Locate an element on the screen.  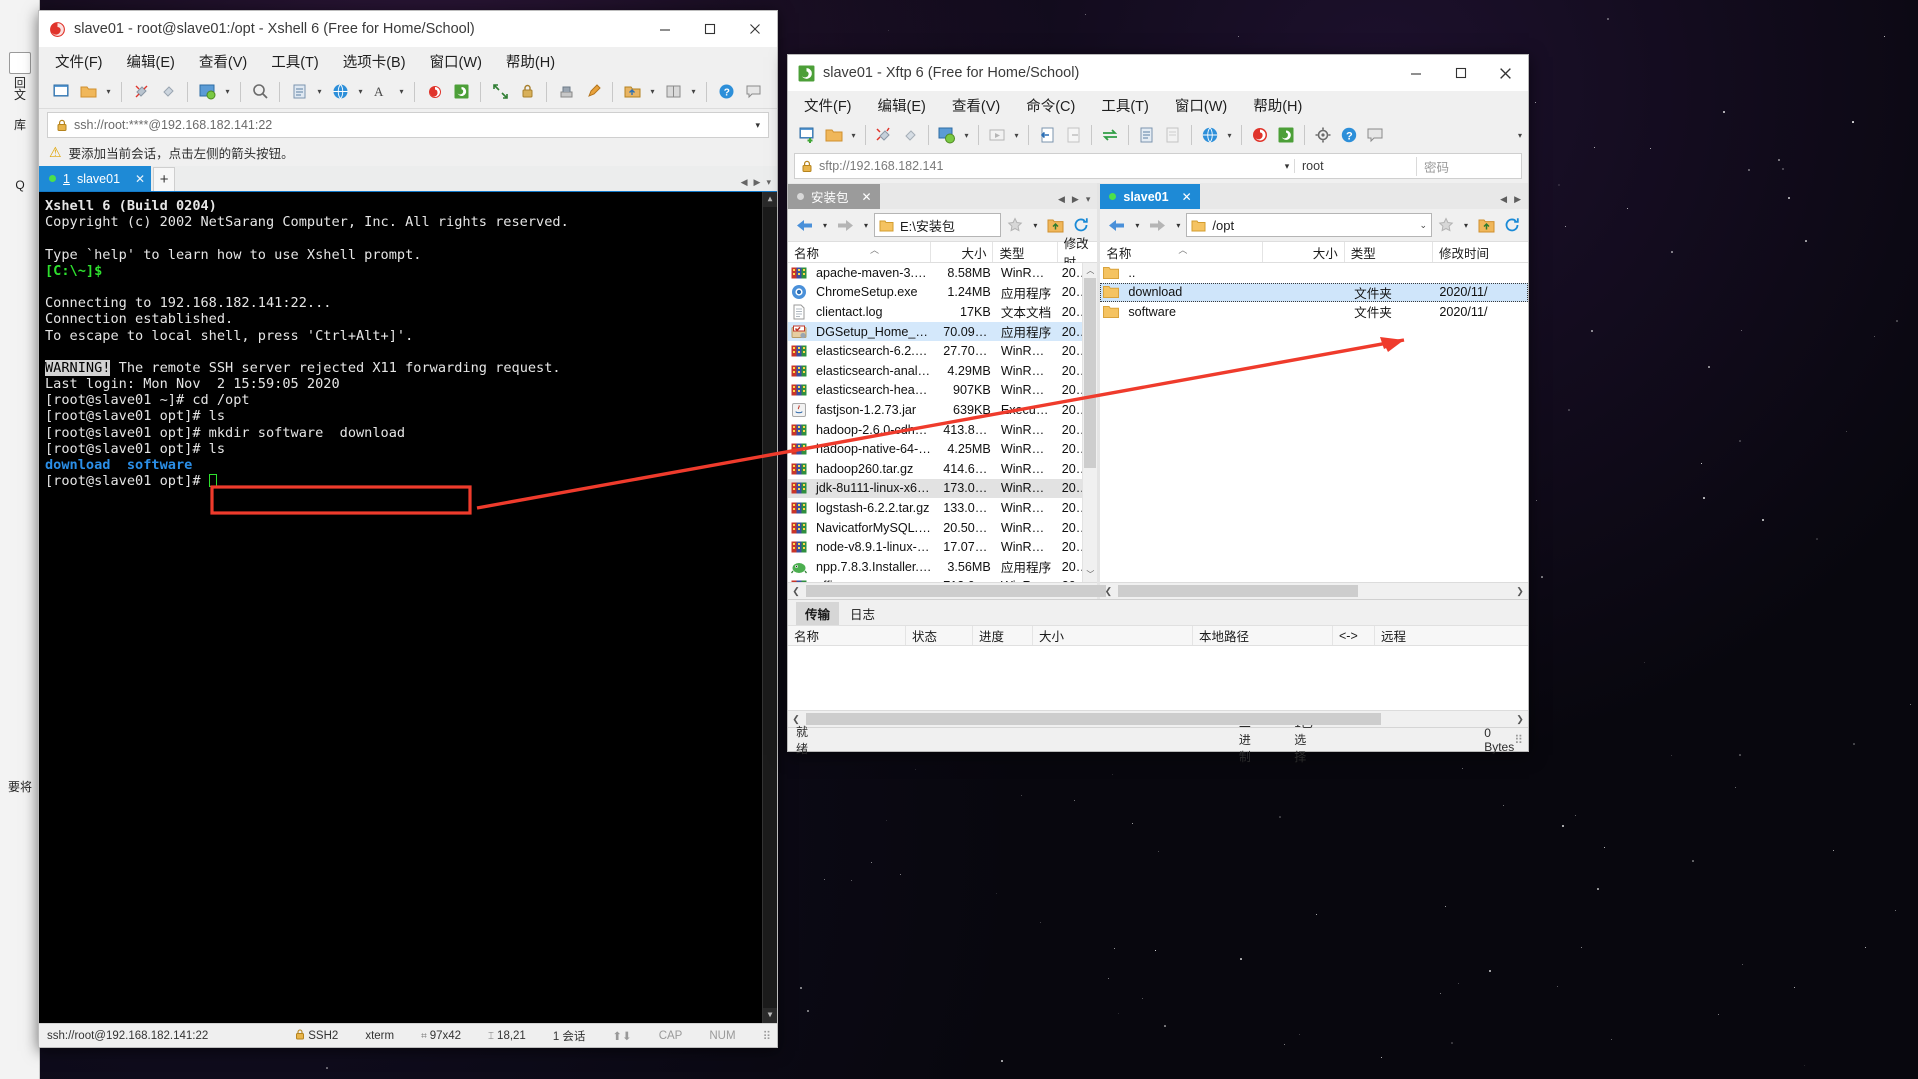
desktop-icon-1: 回 is located at coordinates (20, 71).